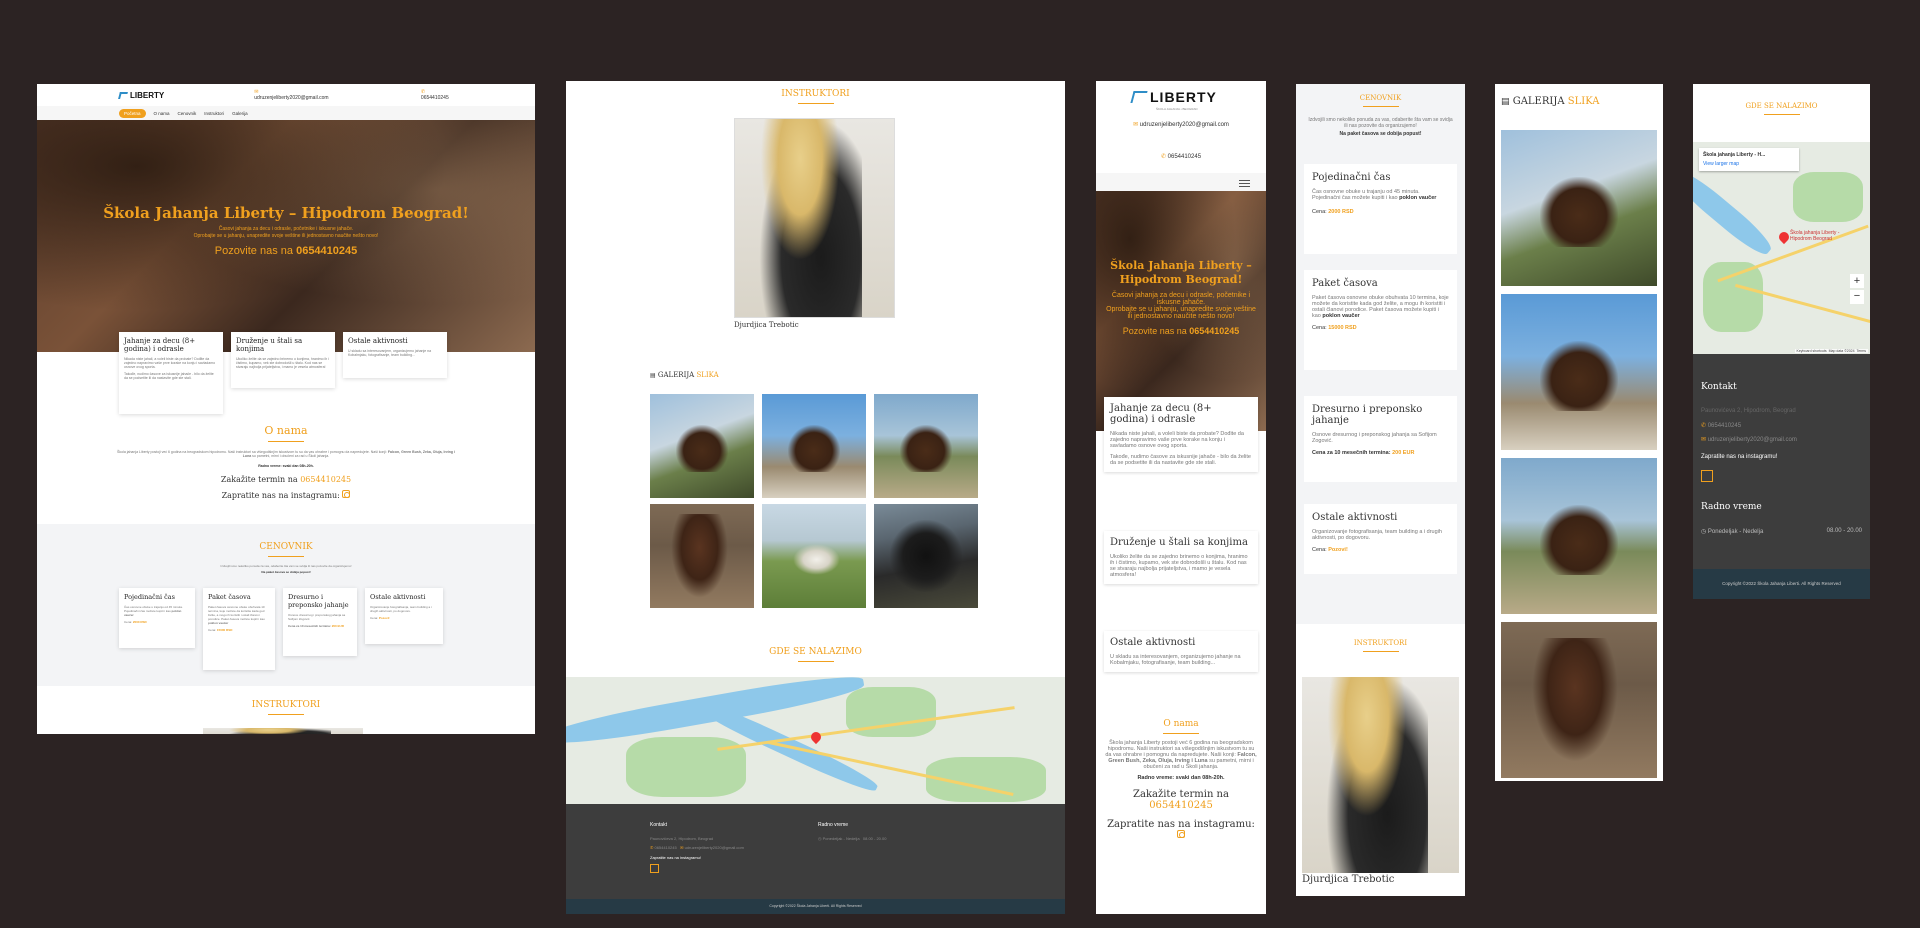 The height and width of the screenshot is (928, 1920). I want to click on footer-email-row: ✉ udruzenjeliberty2020@gmail.com, so click(1749, 439).